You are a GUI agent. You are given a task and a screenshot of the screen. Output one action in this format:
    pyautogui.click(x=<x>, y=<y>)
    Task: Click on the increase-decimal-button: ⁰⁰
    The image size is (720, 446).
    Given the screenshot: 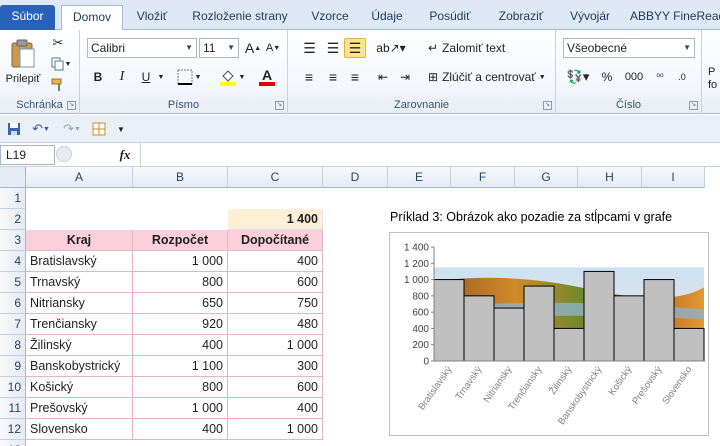 What is the action you would take?
    pyautogui.click(x=660, y=77)
    